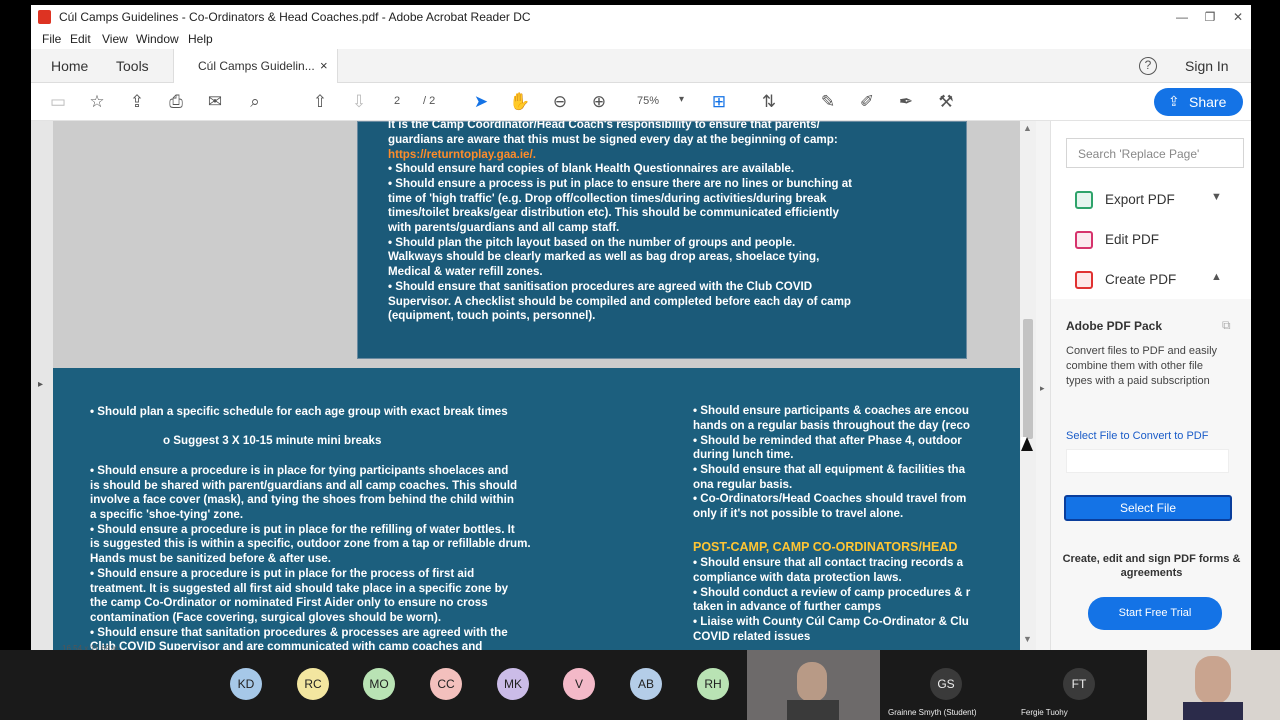  Describe the element at coordinates (255, 66) in the screenshot. I see `tab-document: Cúl Camps Guidelin... ×` at that location.